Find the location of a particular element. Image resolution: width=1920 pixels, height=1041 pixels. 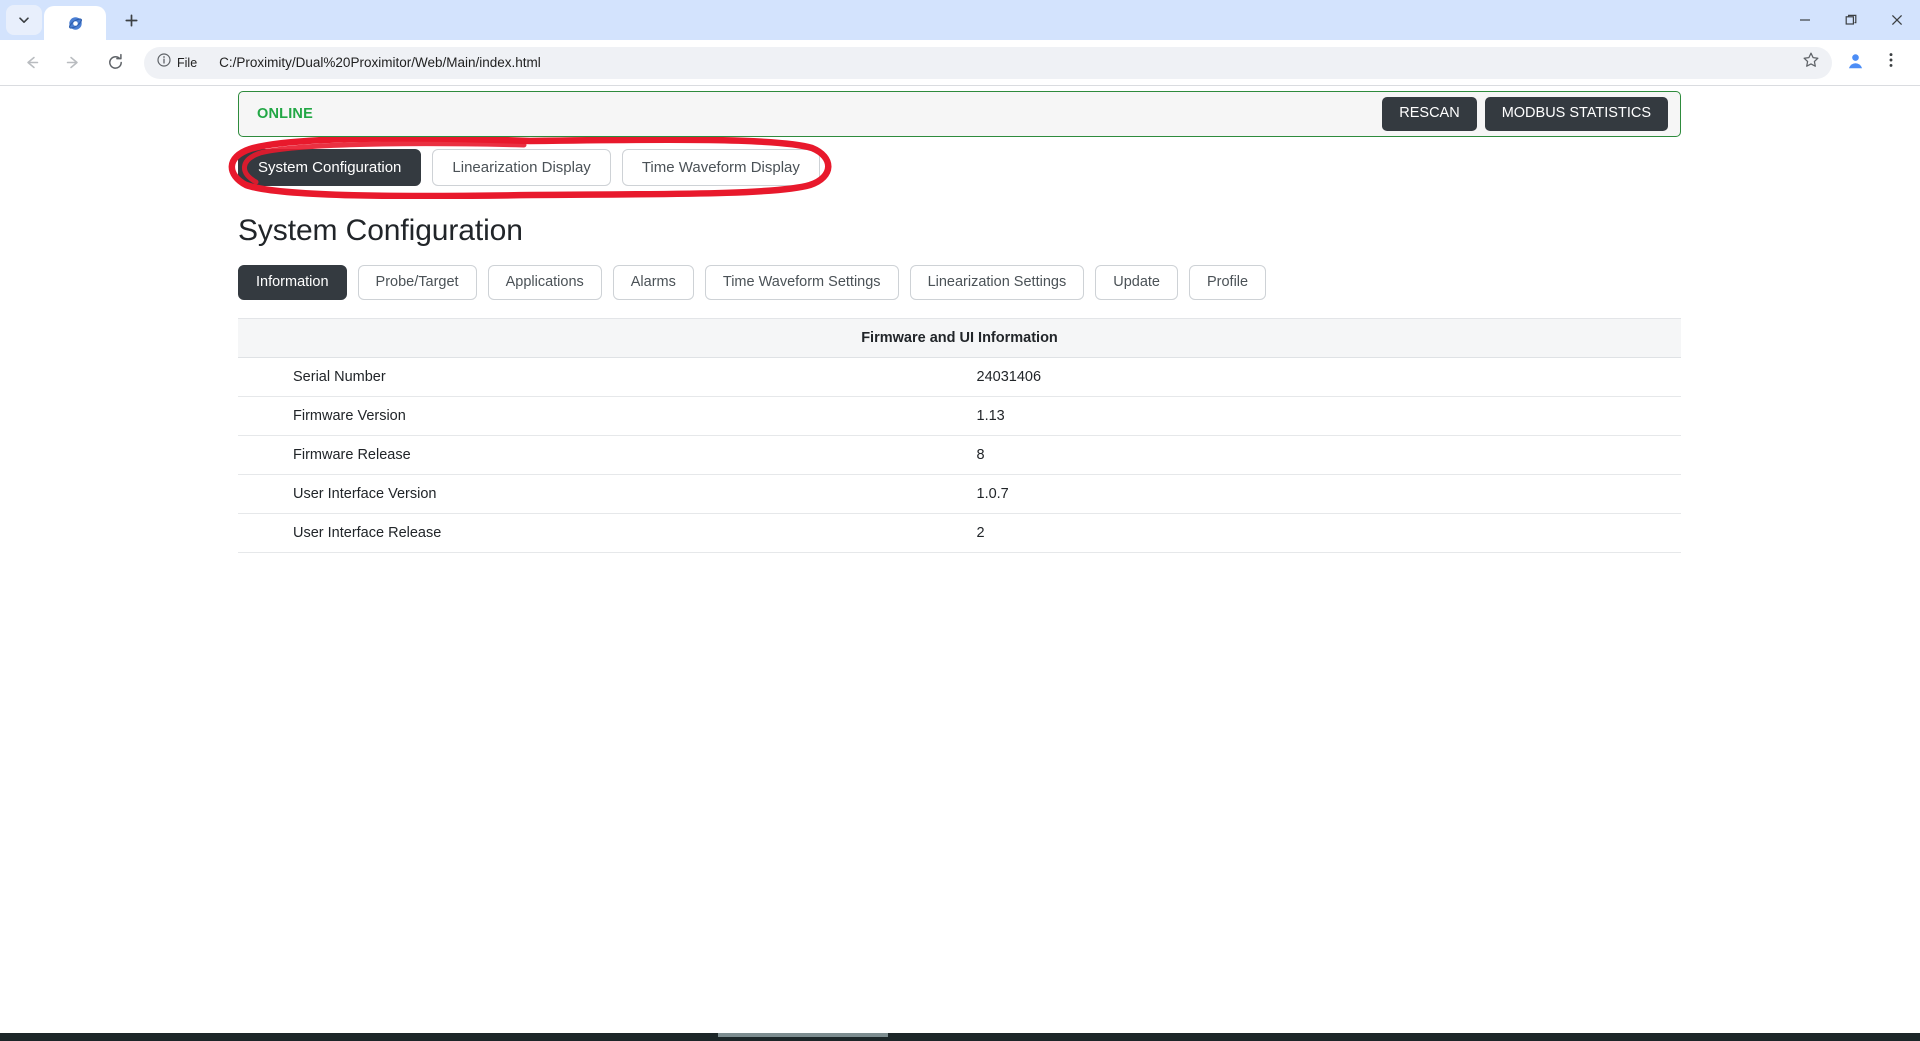

profile-button is located at coordinates (1855, 63).